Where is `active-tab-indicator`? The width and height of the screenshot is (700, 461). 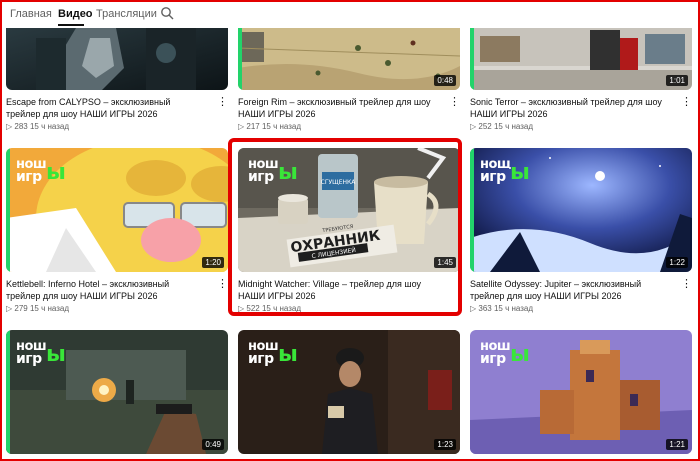
active-tab-indicator is located at coordinates (71, 25).